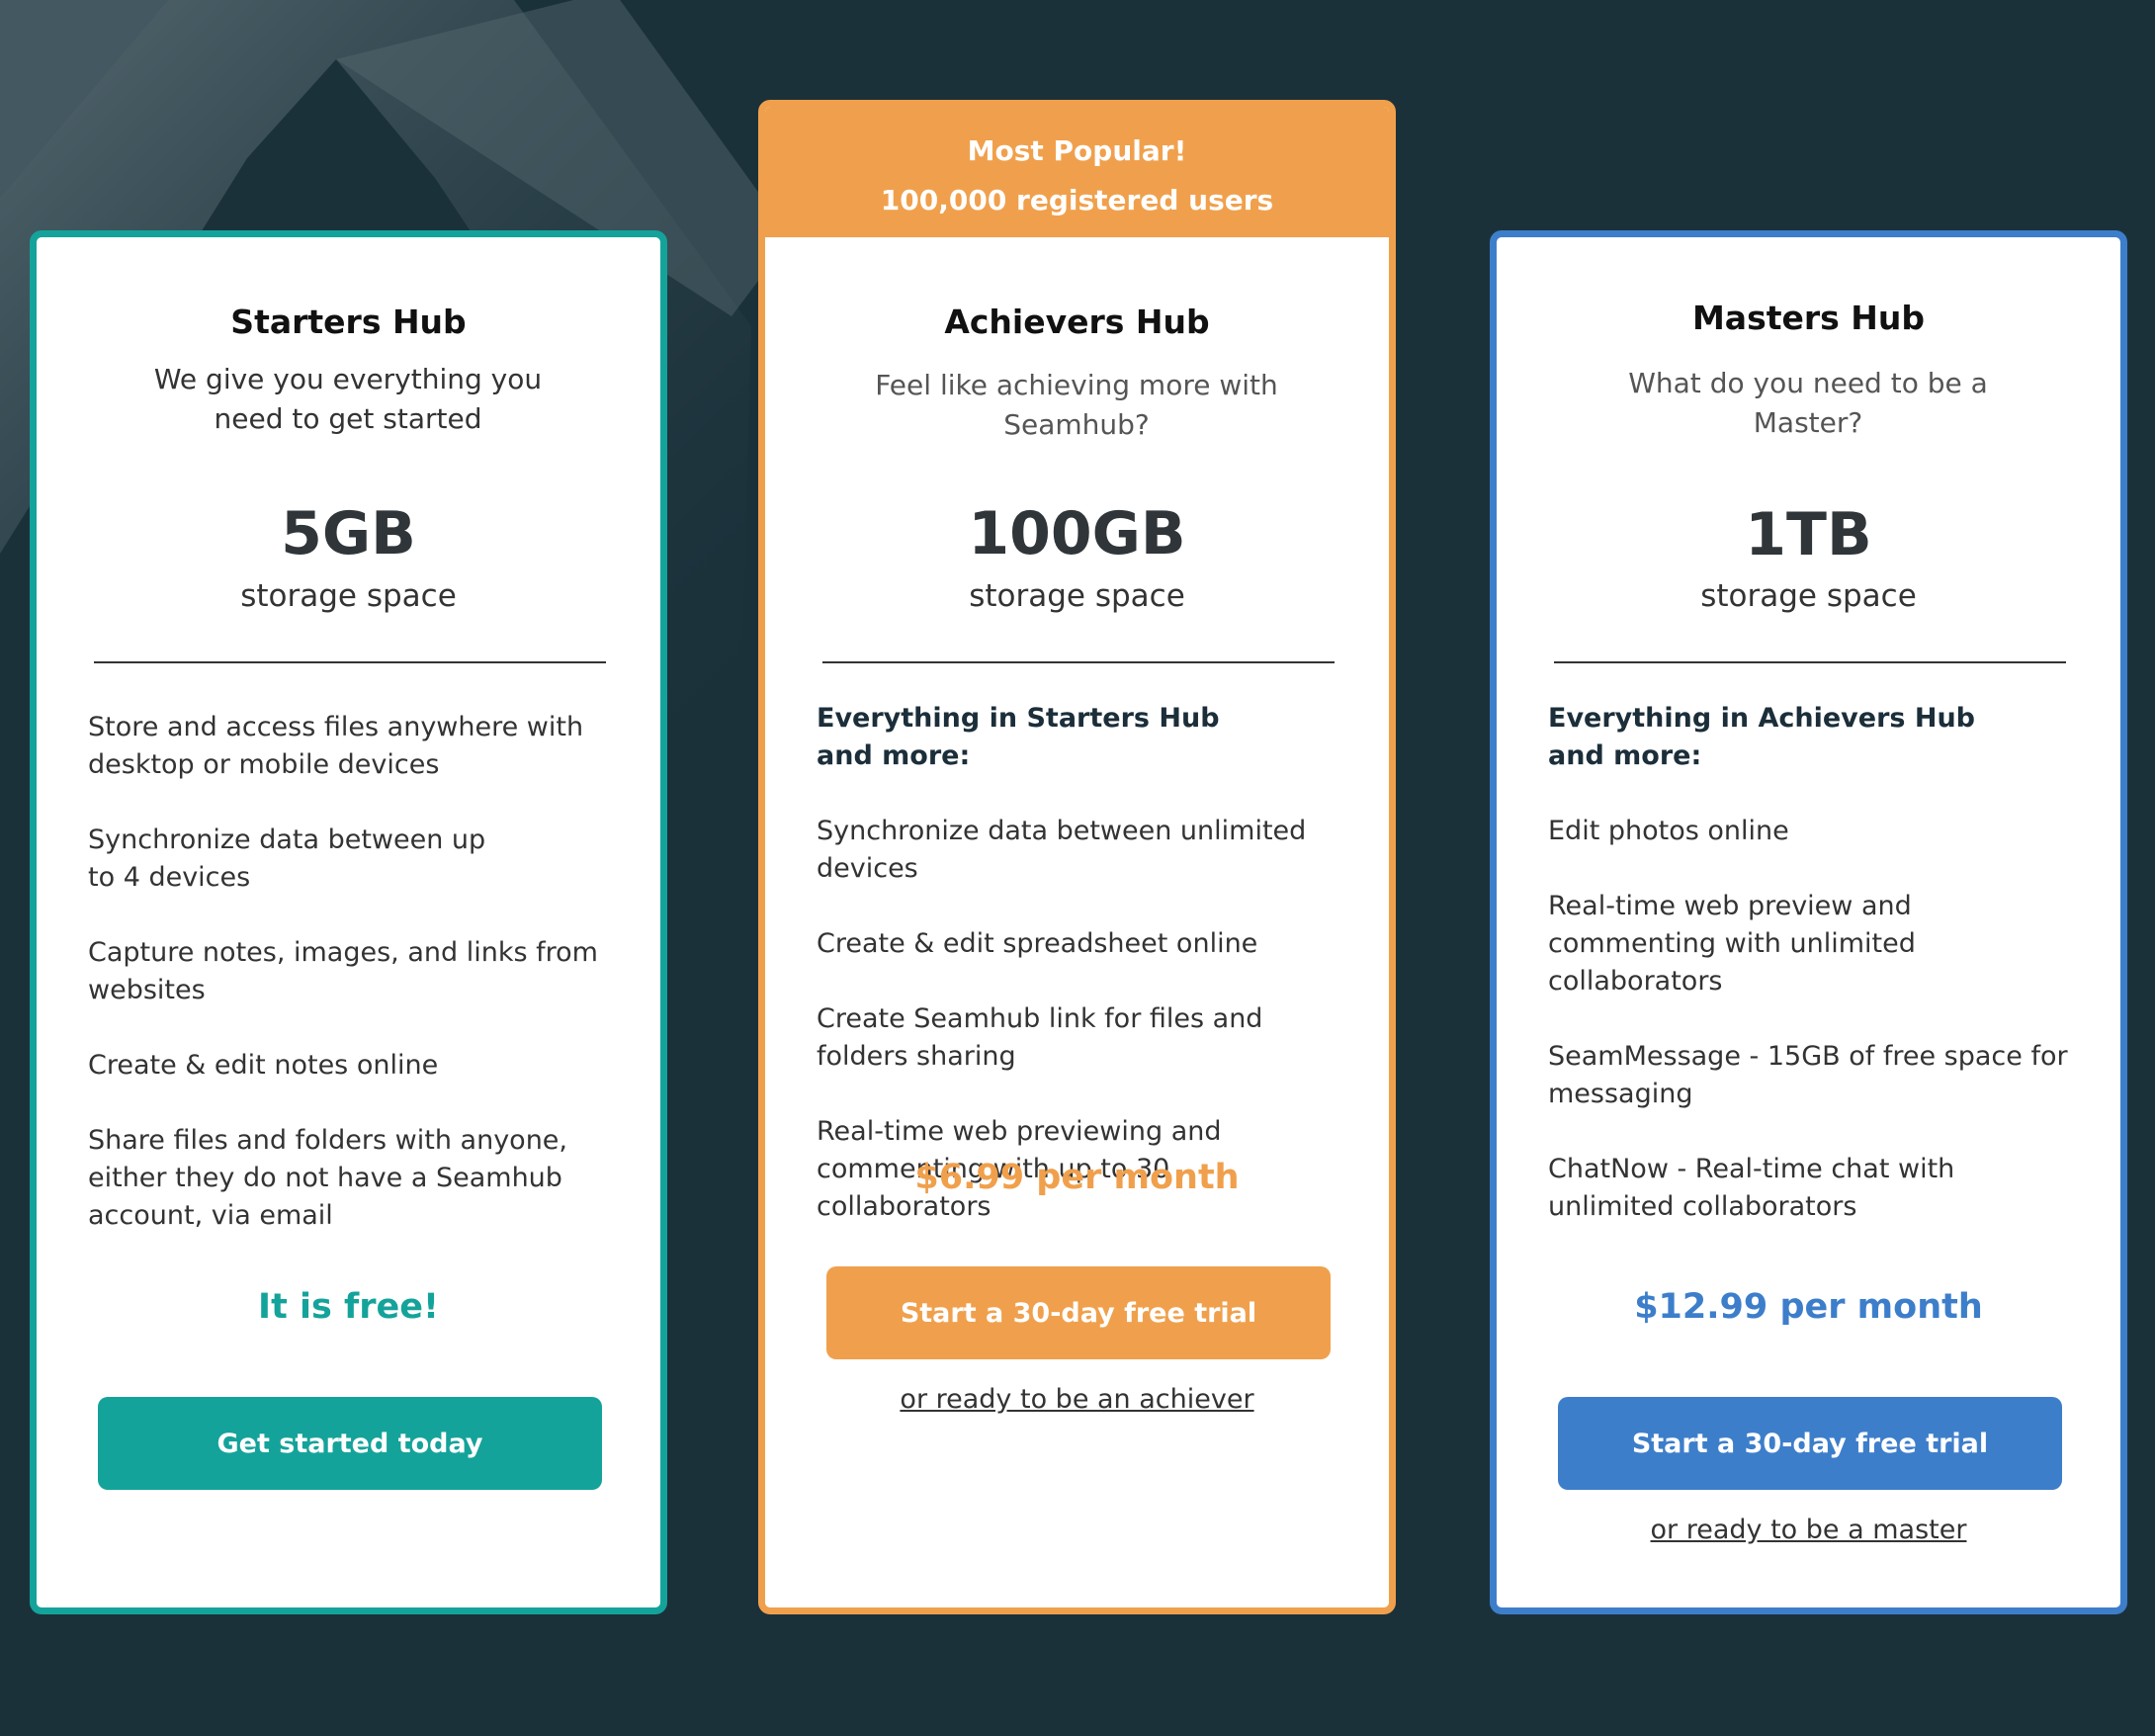 Image resolution: width=2155 pixels, height=1736 pixels. What do you see at coordinates (1077, 172) in the screenshot?
I see `most-popular-banner: Most Popular! 100,000 registered users` at bounding box center [1077, 172].